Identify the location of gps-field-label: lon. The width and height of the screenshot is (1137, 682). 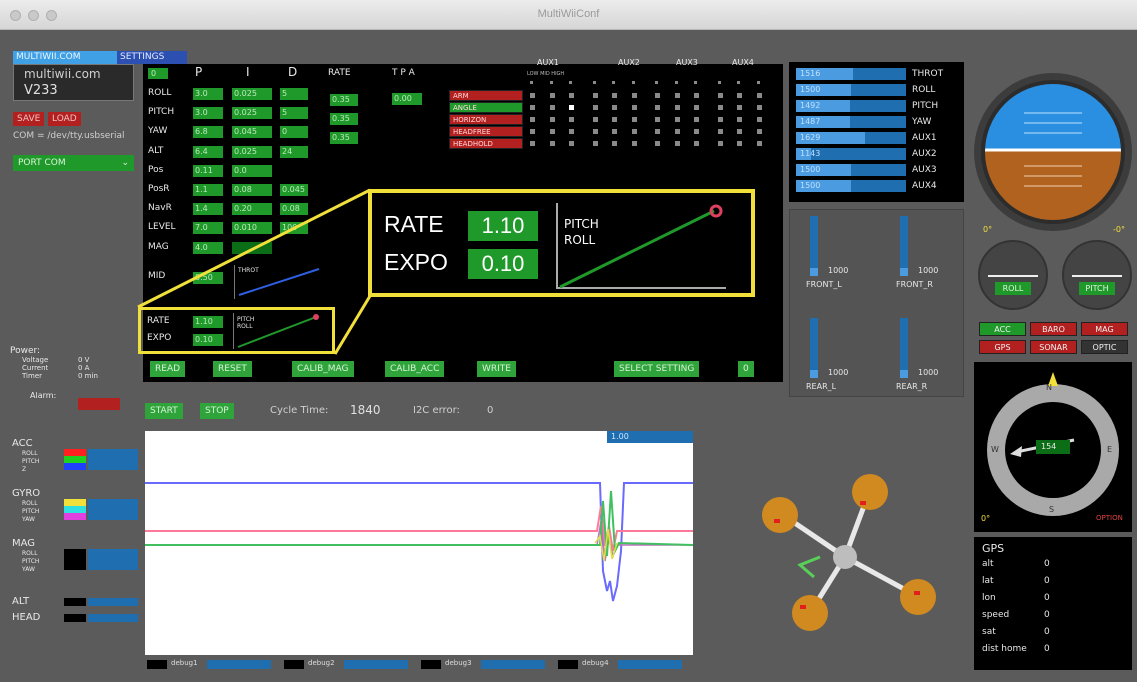
(989, 598).